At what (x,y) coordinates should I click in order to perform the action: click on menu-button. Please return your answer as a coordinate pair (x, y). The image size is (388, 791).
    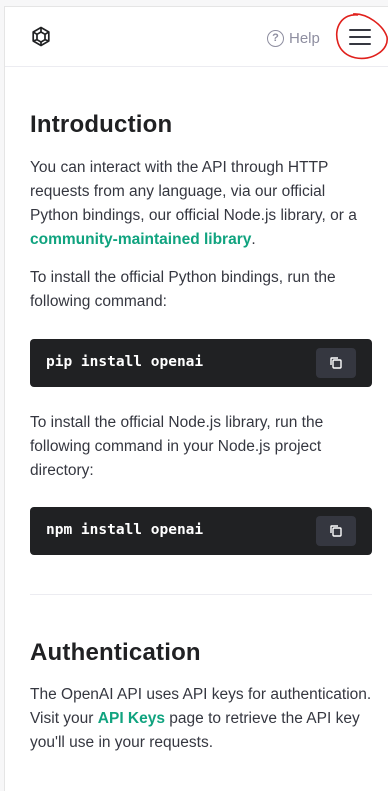
    Looking at the image, I should click on (362, 37).